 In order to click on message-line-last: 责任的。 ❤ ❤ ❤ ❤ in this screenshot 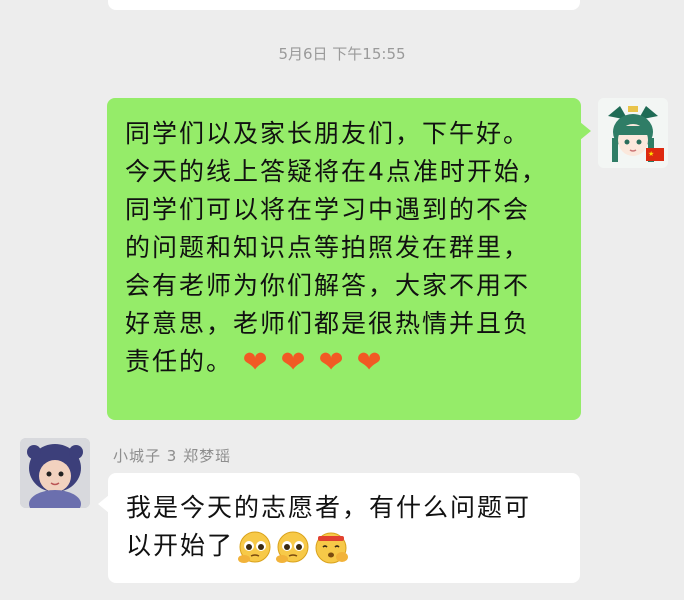, I will do `click(347, 362)`.